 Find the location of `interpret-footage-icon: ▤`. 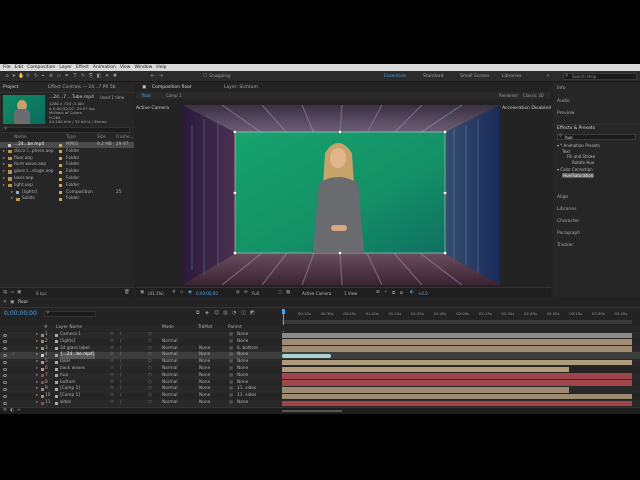

interpret-footage-icon: ▤ is located at coordinates (5, 292).